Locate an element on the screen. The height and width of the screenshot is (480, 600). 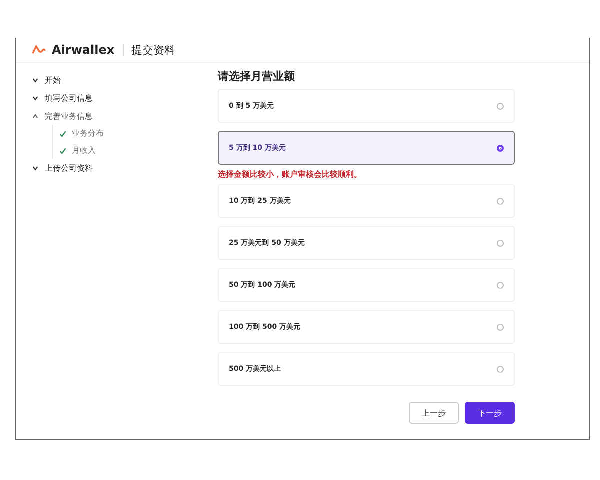
next-button: 下一步 is located at coordinates (490, 413).